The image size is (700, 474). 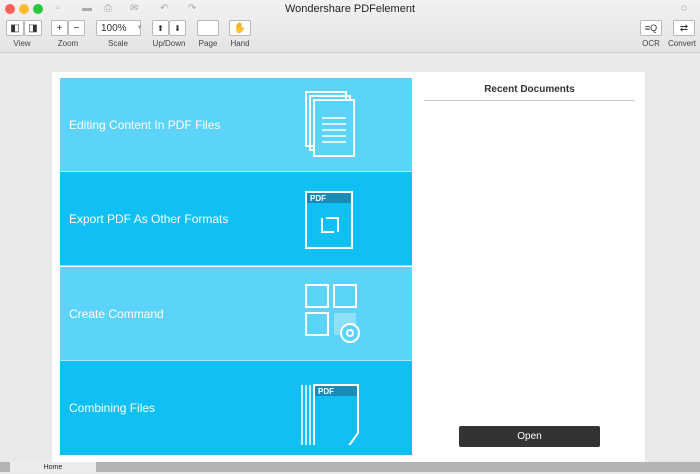 I want to click on page-down-button: ⬇, so click(x=177, y=28).